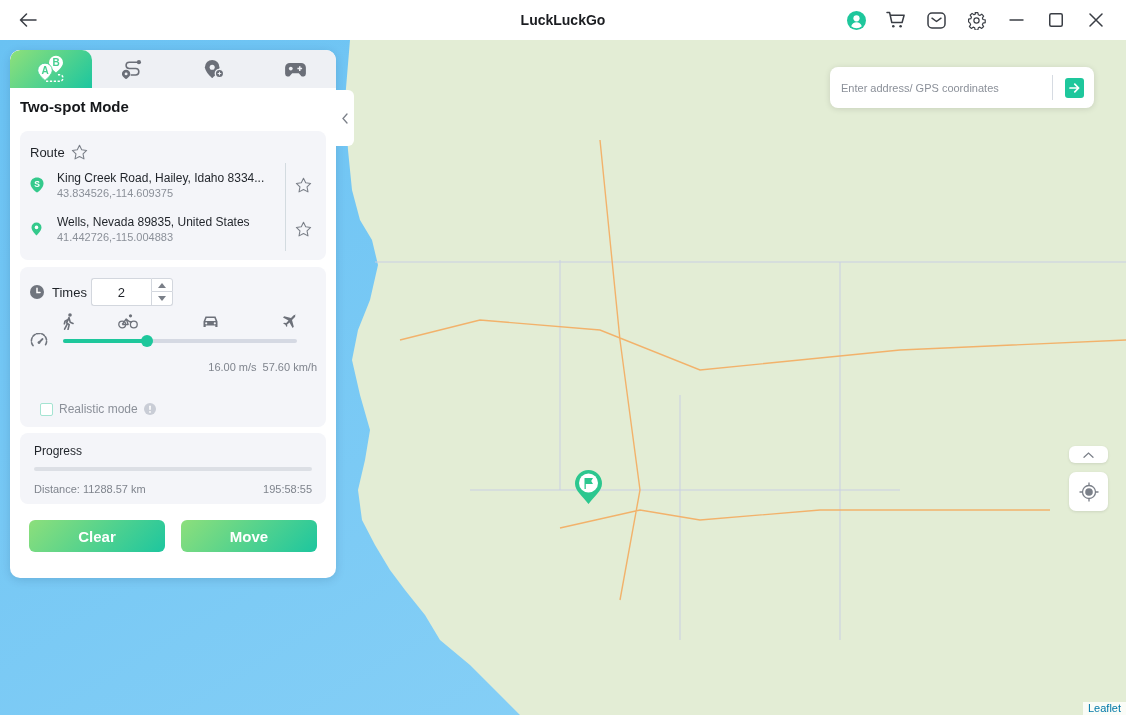 The width and height of the screenshot is (1126, 715). Describe the element at coordinates (896, 20) in the screenshot. I see `cart-icon` at that location.